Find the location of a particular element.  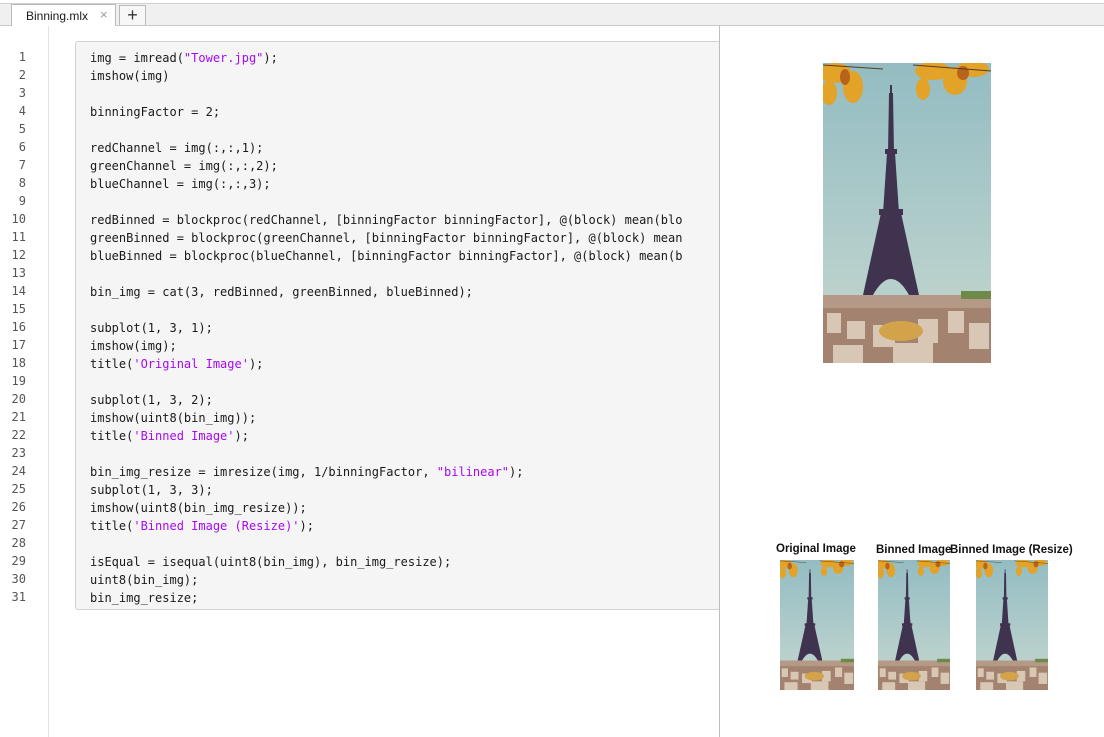

line-number: 23 is located at coordinates (18, 453).